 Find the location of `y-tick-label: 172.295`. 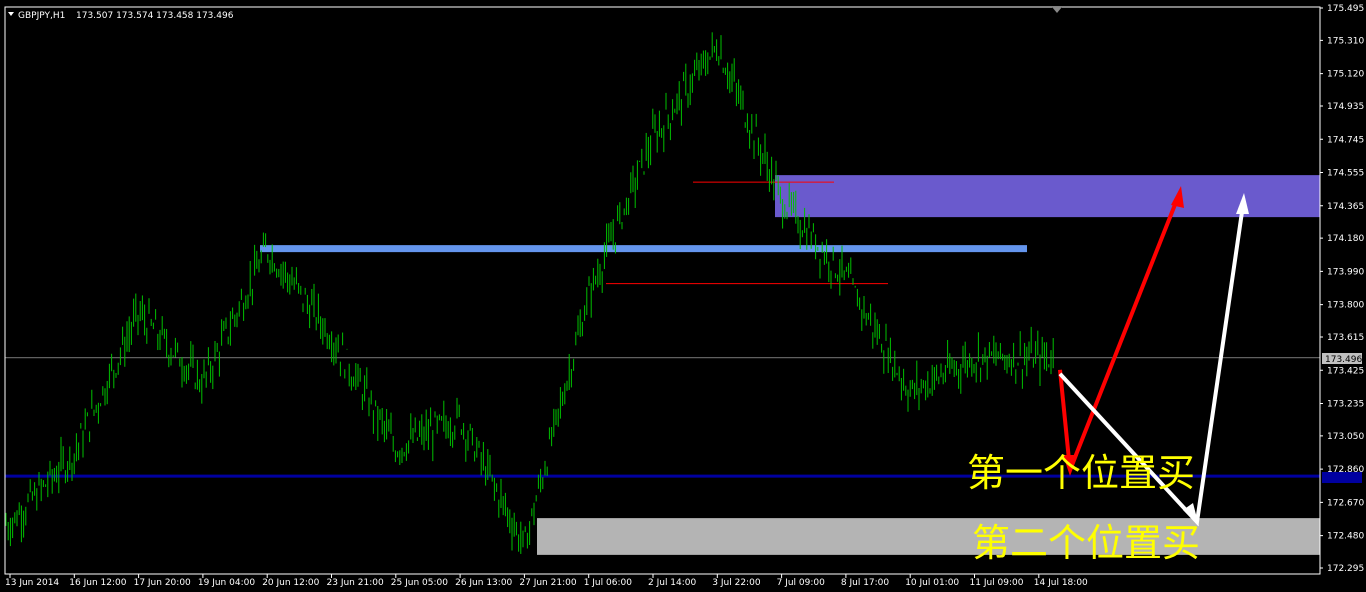

y-tick-label: 172.295 is located at coordinates (1345, 569).